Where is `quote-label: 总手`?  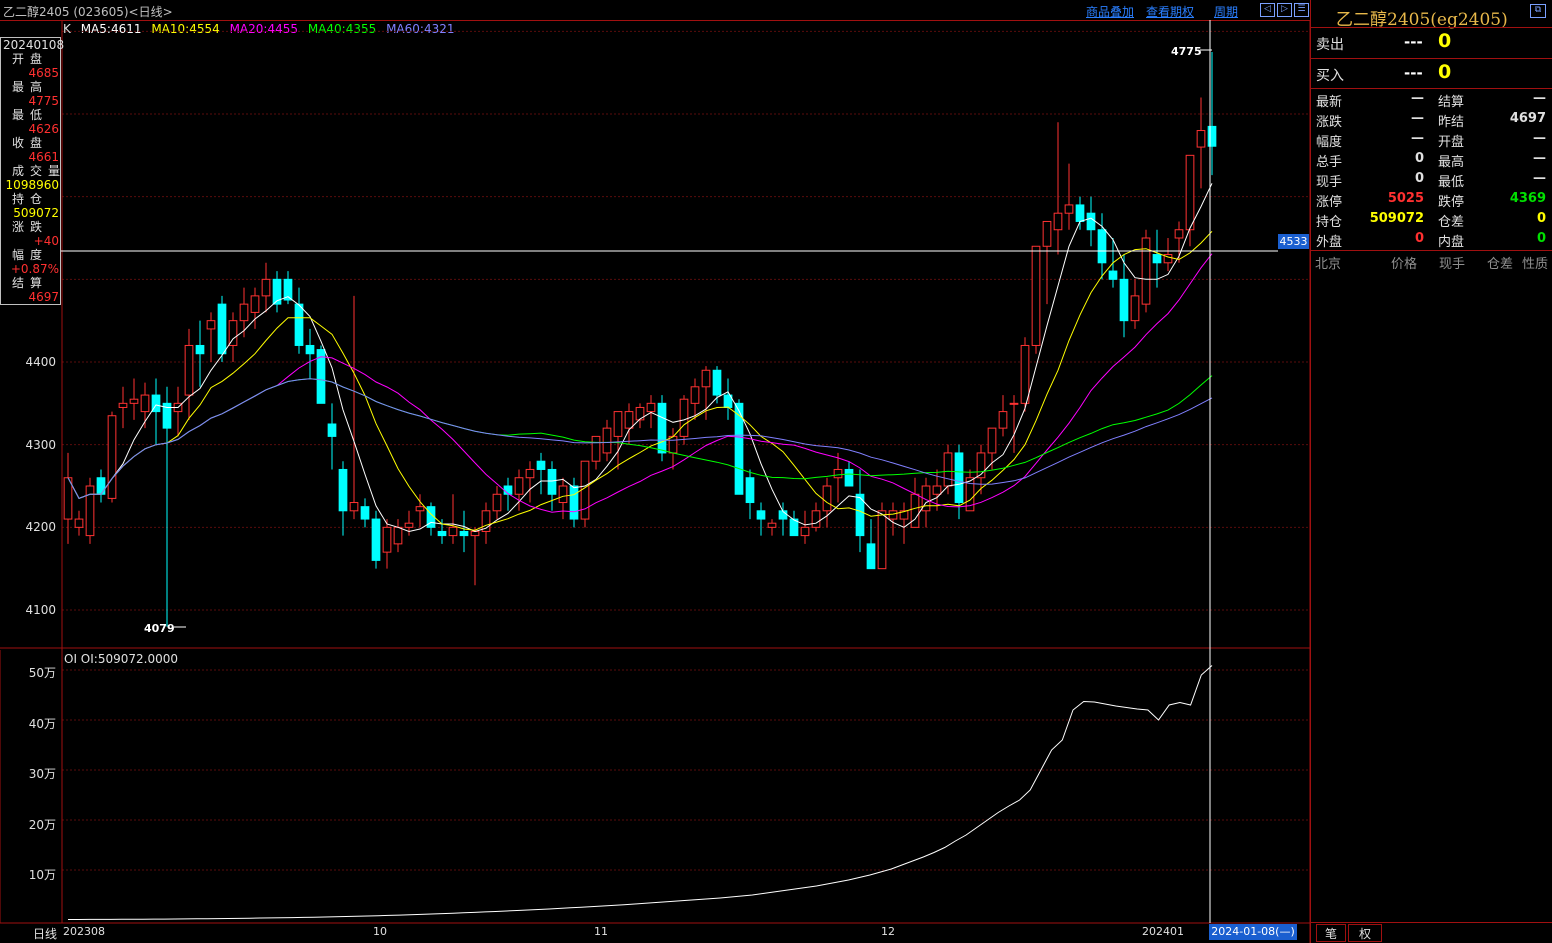 quote-label: 总手 is located at coordinates (1329, 162).